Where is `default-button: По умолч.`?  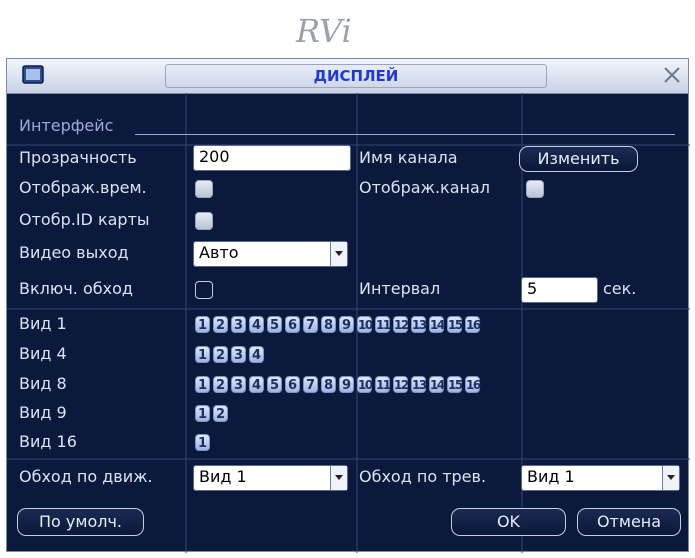 default-button: По умолч. is located at coordinates (80, 522).